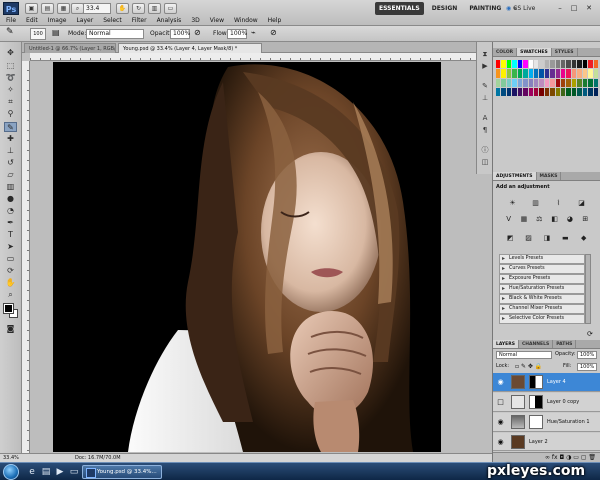  What do you see at coordinates (485, 130) in the screenshot?
I see `paragraph-panel-icon: ¶` at bounding box center [485, 130].